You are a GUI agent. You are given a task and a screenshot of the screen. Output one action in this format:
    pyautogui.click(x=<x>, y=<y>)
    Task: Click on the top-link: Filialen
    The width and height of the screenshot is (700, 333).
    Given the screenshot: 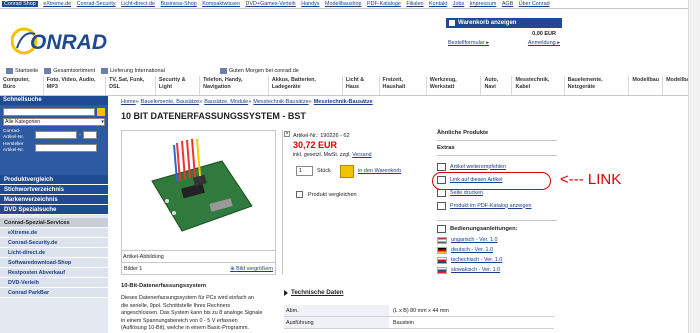 What is the action you would take?
    pyautogui.click(x=414, y=4)
    